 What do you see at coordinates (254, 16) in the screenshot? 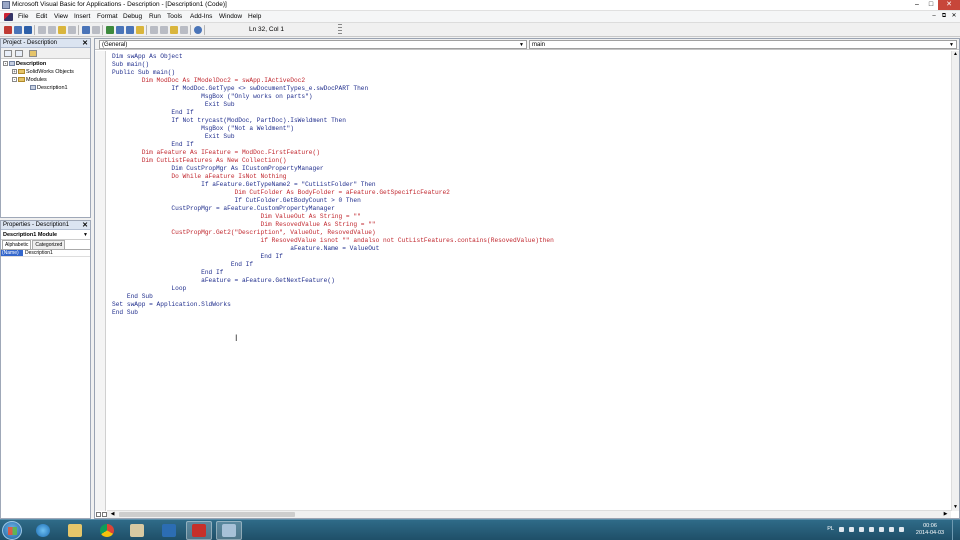
I see `menu-help: Help` at bounding box center [254, 16].